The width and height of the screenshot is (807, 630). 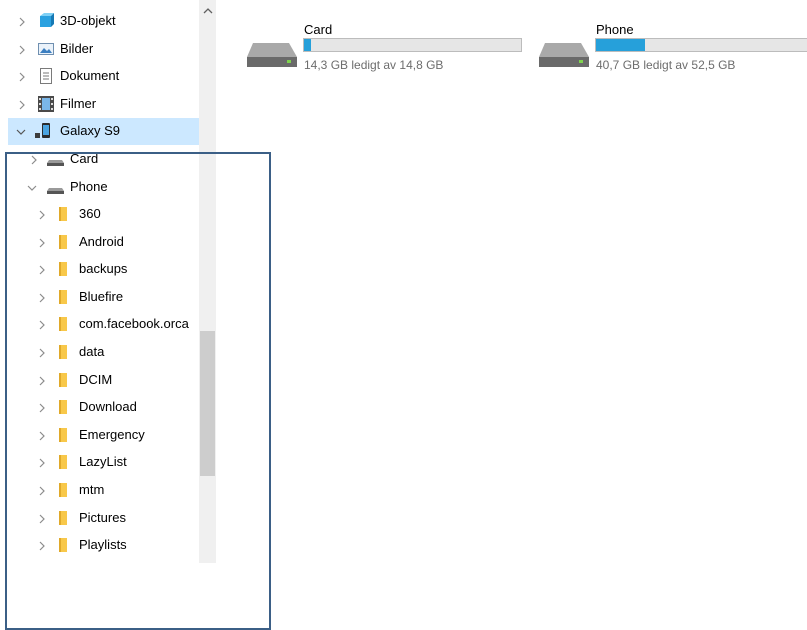 I want to click on pictures-icon, so click(x=46, y=49).